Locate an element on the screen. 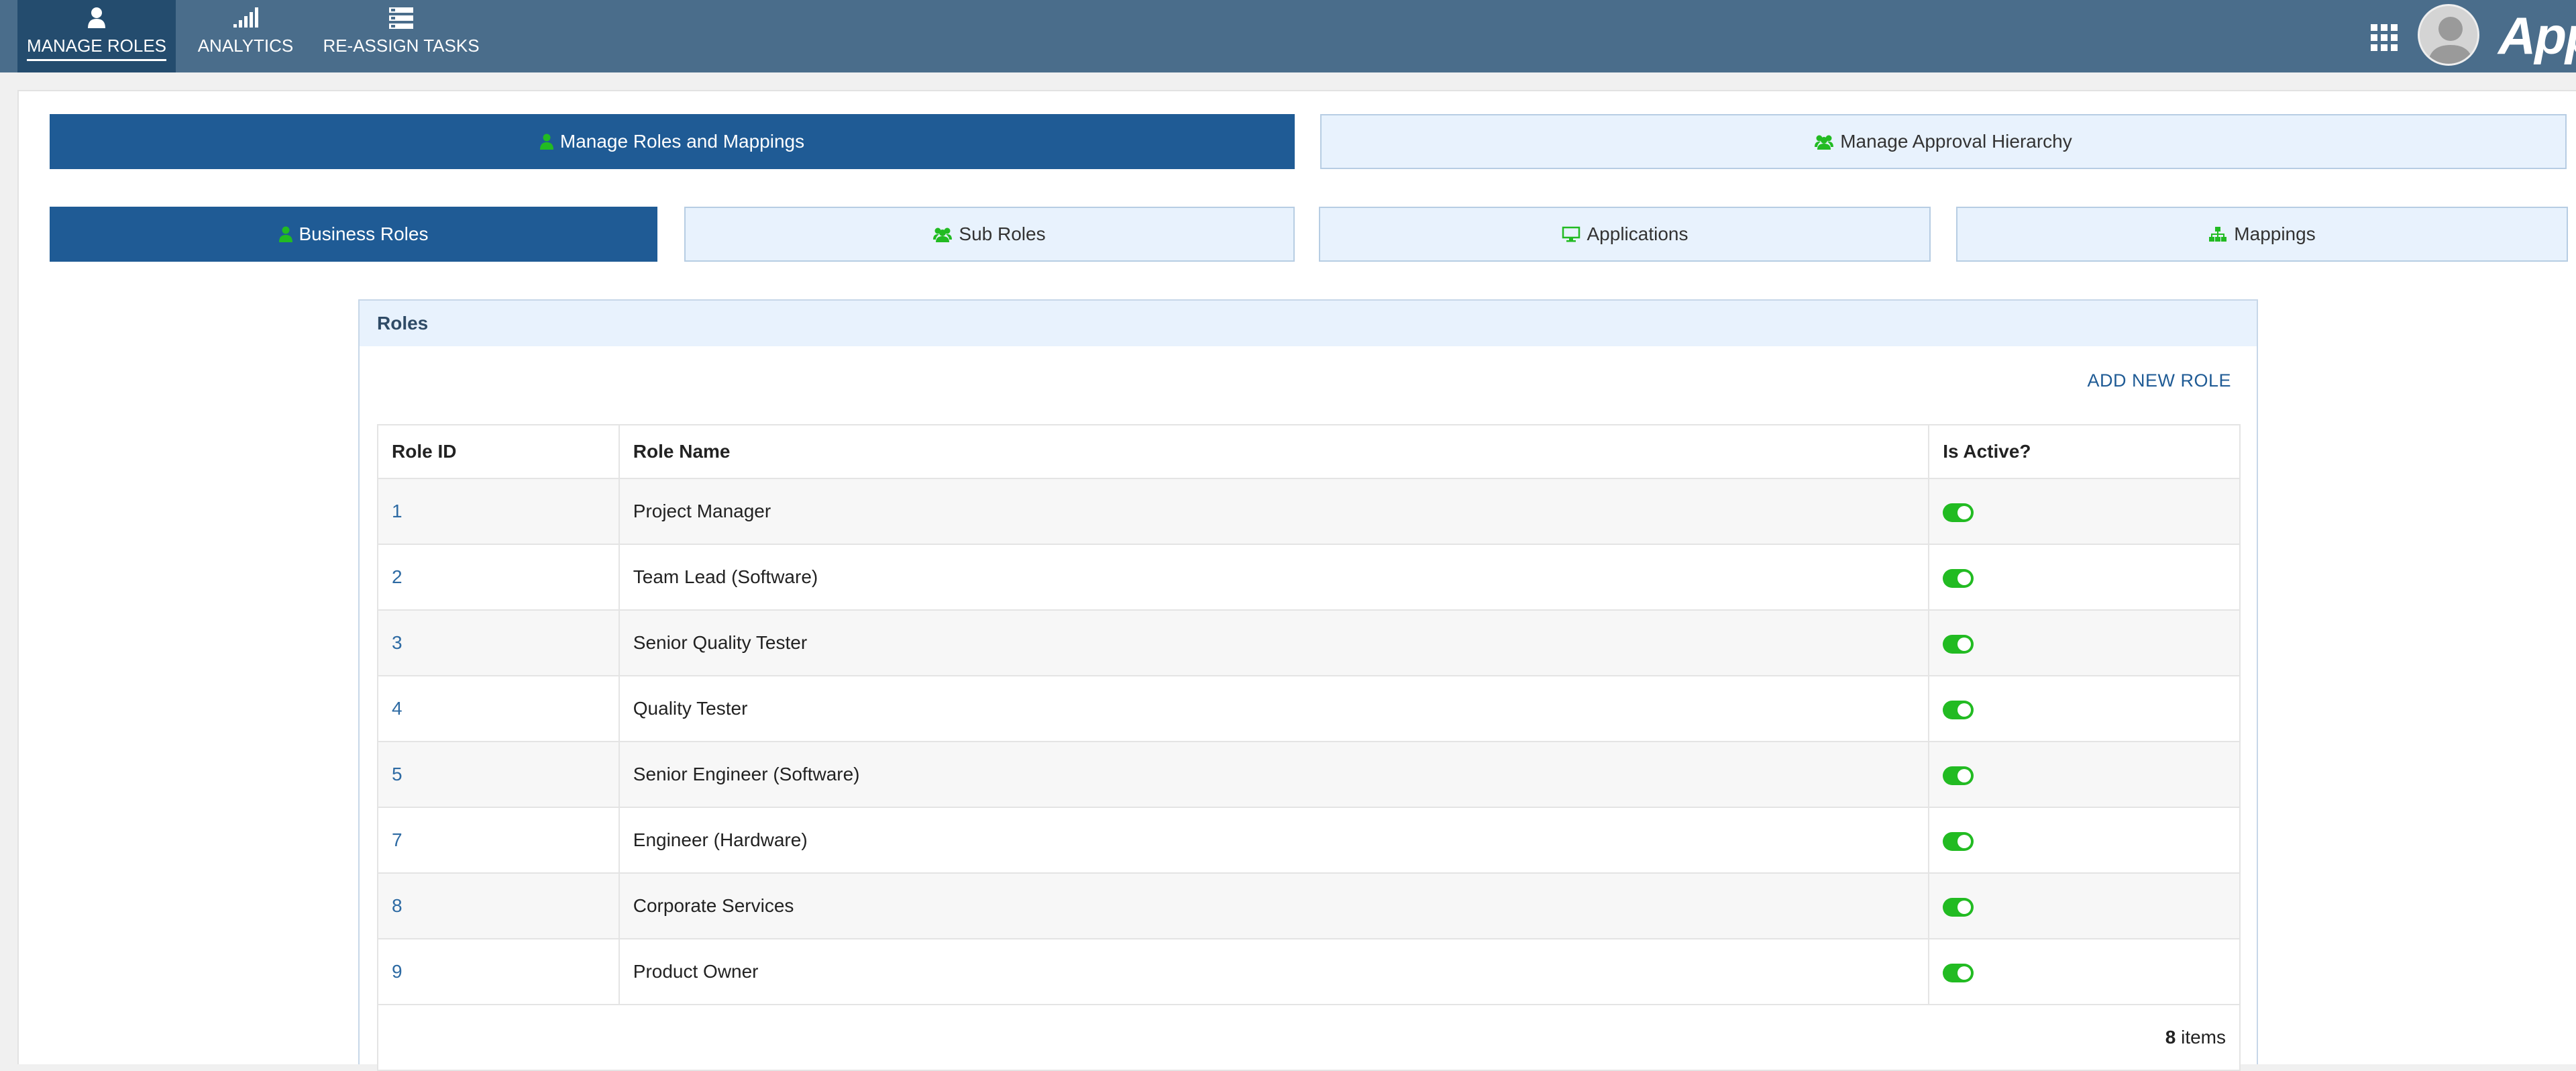 The height and width of the screenshot is (1071, 2576). role-name: Corporate Services is located at coordinates (1274, 905).